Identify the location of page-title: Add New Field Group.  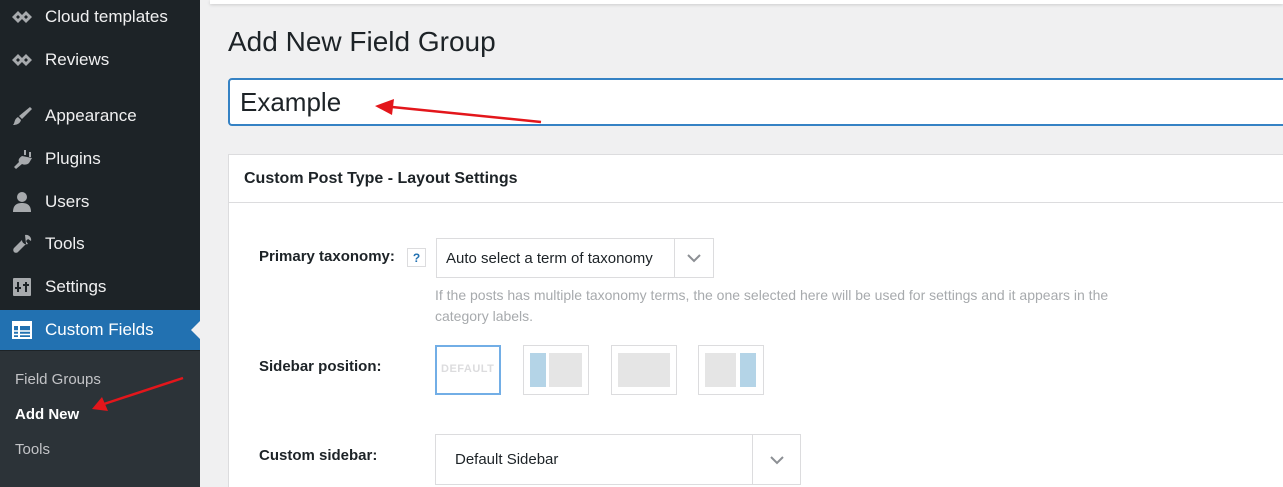
(362, 41).